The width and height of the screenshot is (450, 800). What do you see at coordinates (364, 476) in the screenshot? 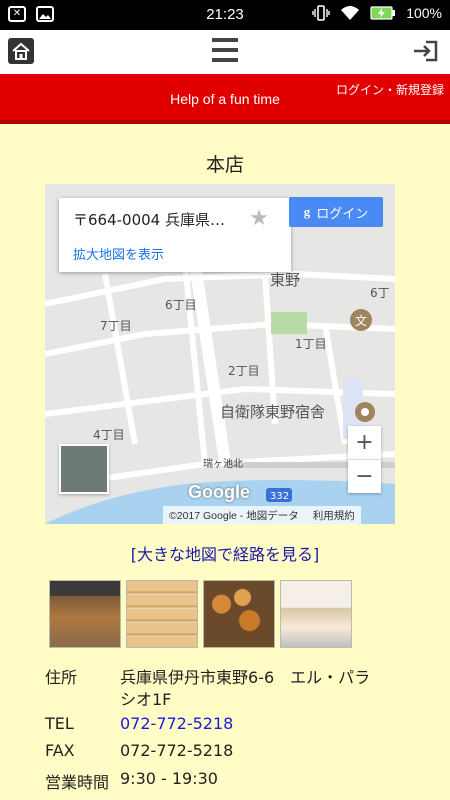
I see `zoom-out-button: −` at bounding box center [364, 476].